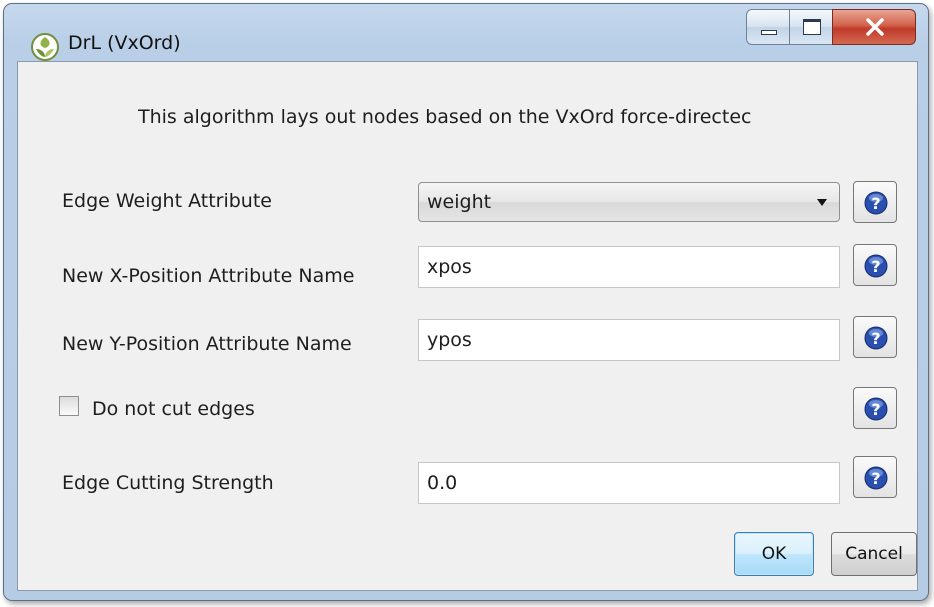  Describe the element at coordinates (208, 276) in the screenshot. I see `x-position-label: New X-Position Attribute Name` at that location.